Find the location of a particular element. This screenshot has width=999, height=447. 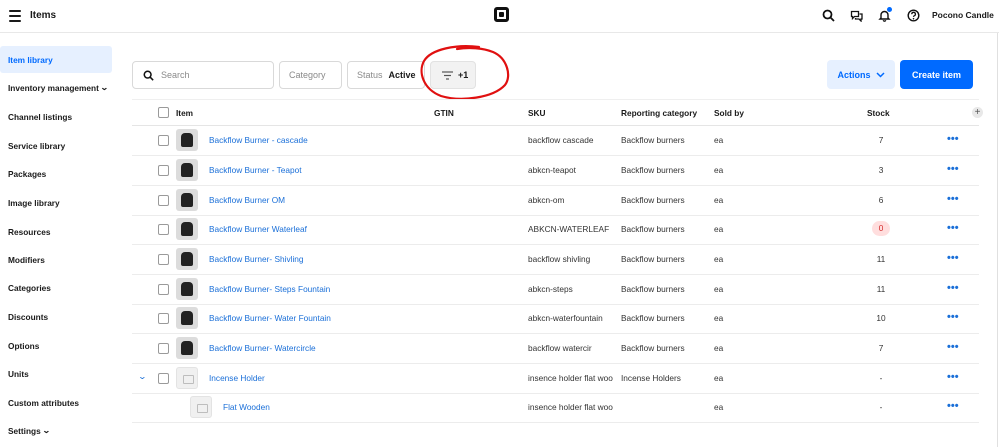

create-item-button: Create item is located at coordinates (936, 74).